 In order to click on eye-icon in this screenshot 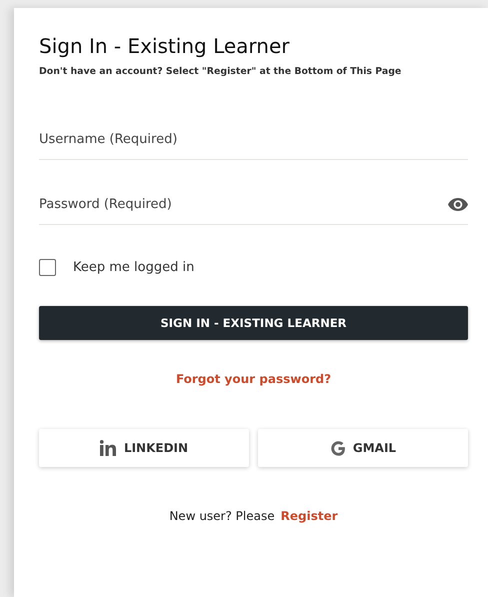, I will do `click(458, 204)`.